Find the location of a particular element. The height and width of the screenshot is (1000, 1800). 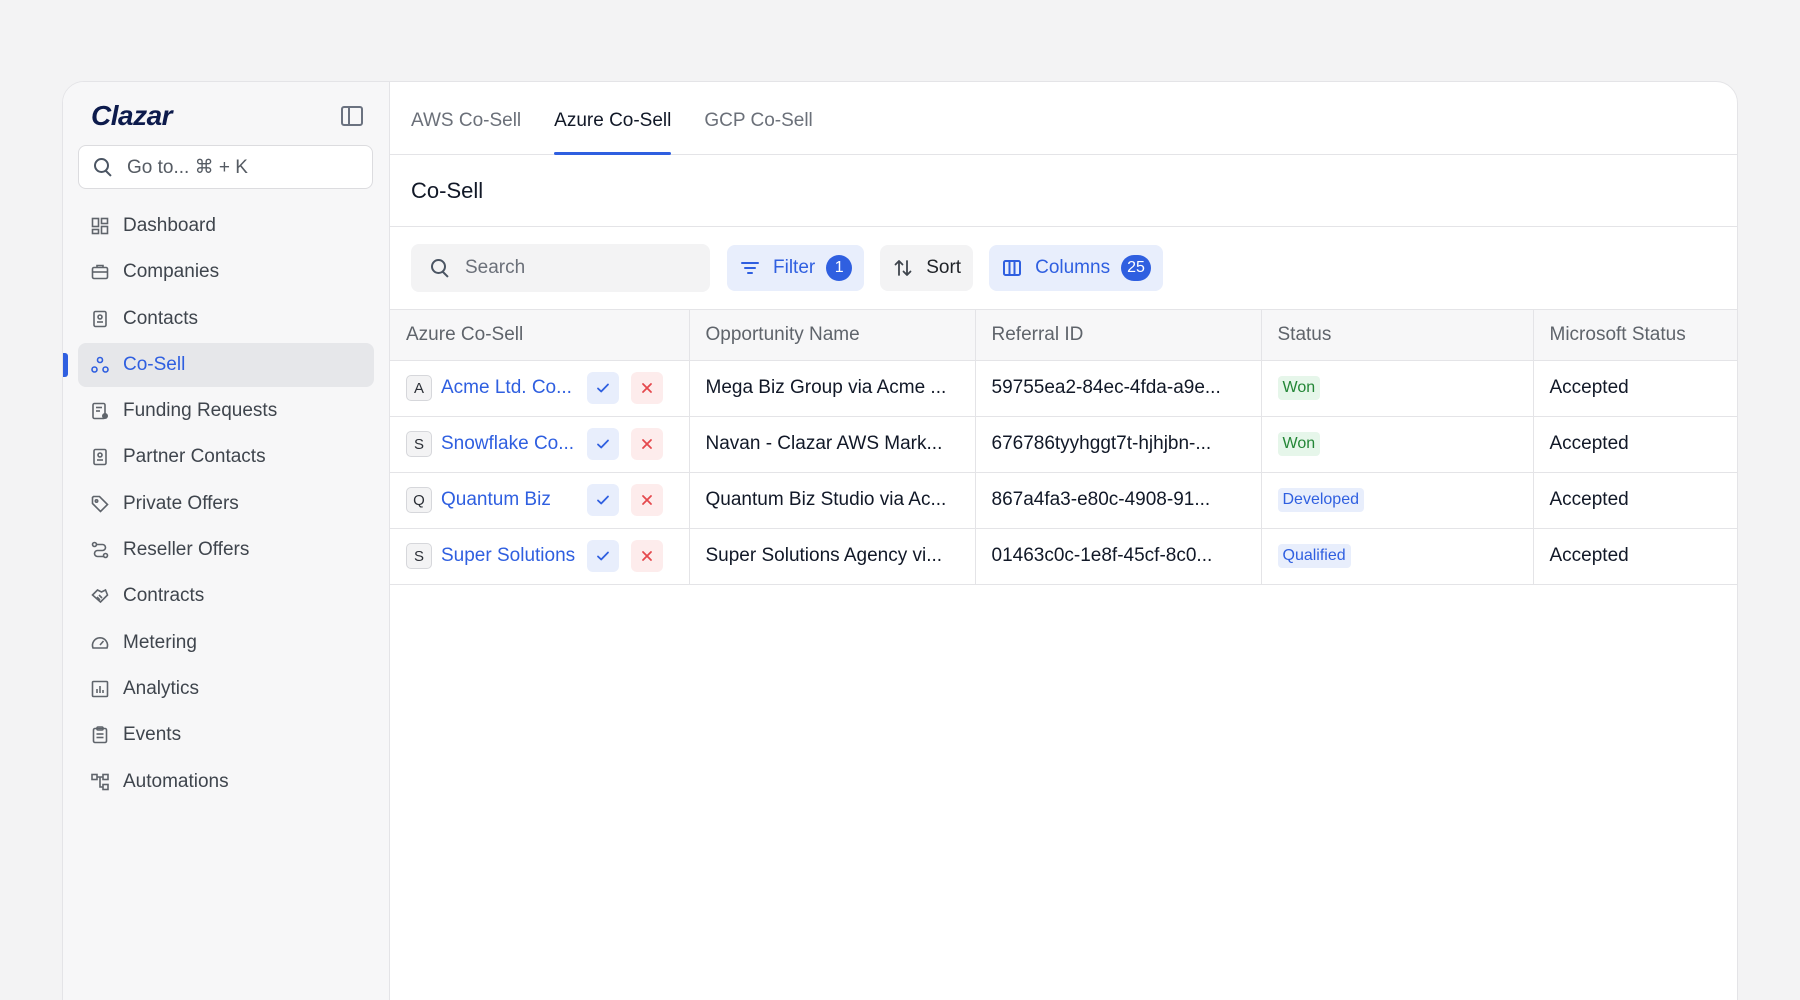

sidebar-item-label: Co-Sell is located at coordinates (154, 364).